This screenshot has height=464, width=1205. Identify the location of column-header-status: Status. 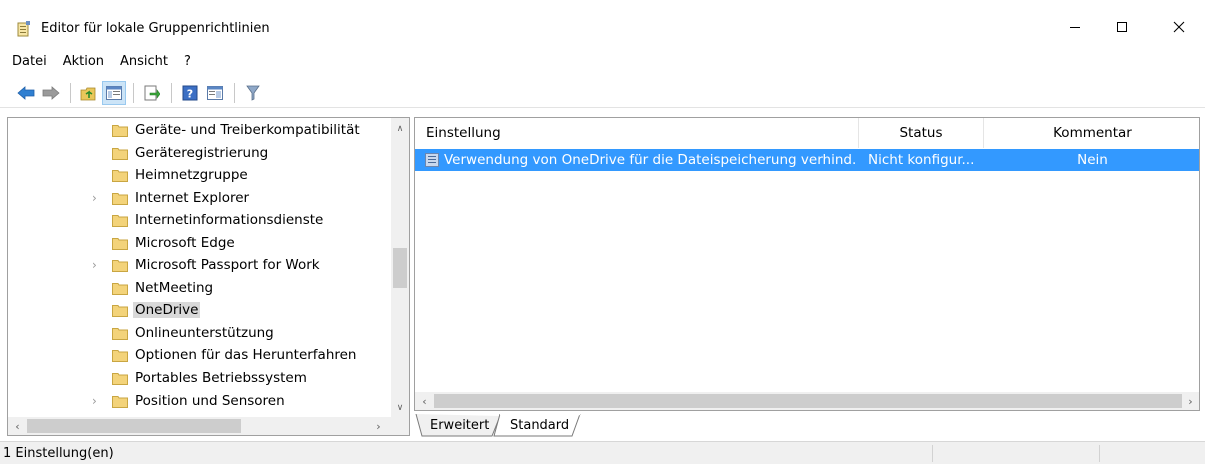
(921, 133).